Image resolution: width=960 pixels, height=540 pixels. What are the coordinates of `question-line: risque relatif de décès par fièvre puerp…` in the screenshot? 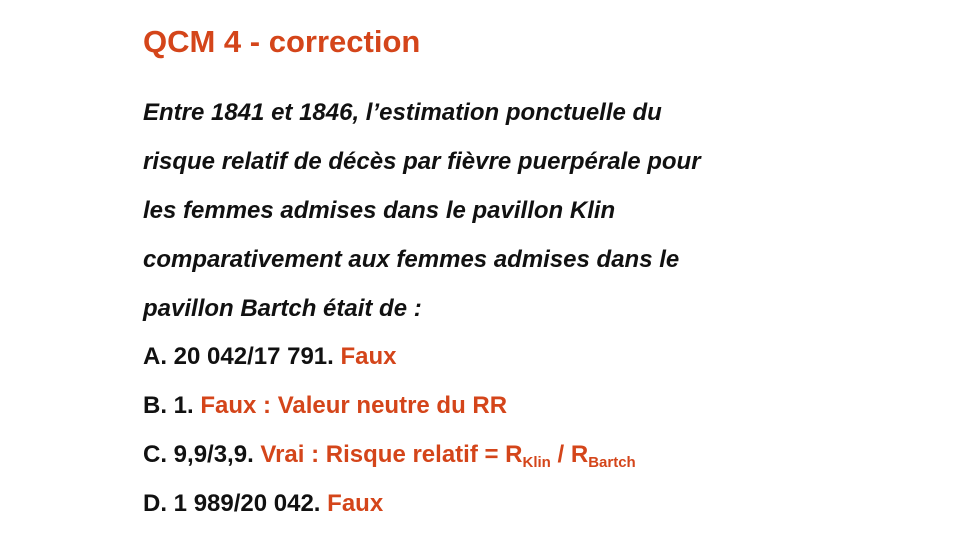 It's located at (422, 161).